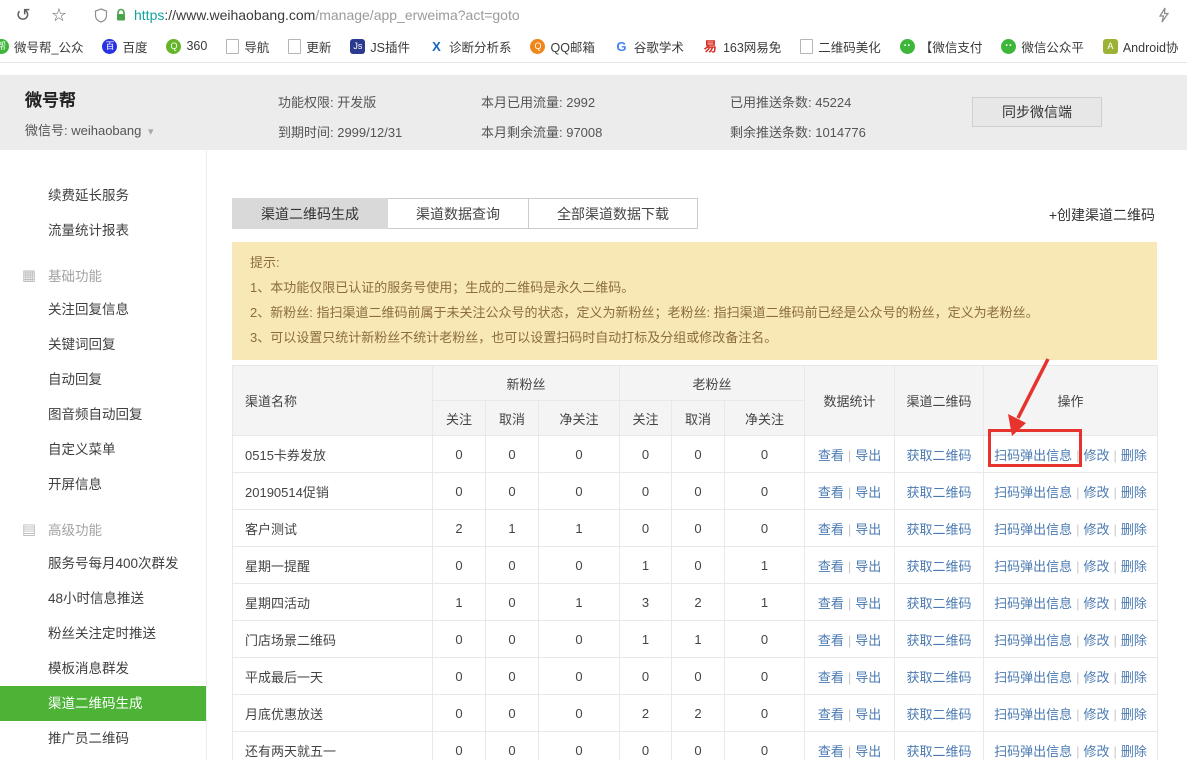 This screenshot has height=760, width=1187. Describe the element at coordinates (101, 15) in the screenshot. I see `shield-icon` at that location.